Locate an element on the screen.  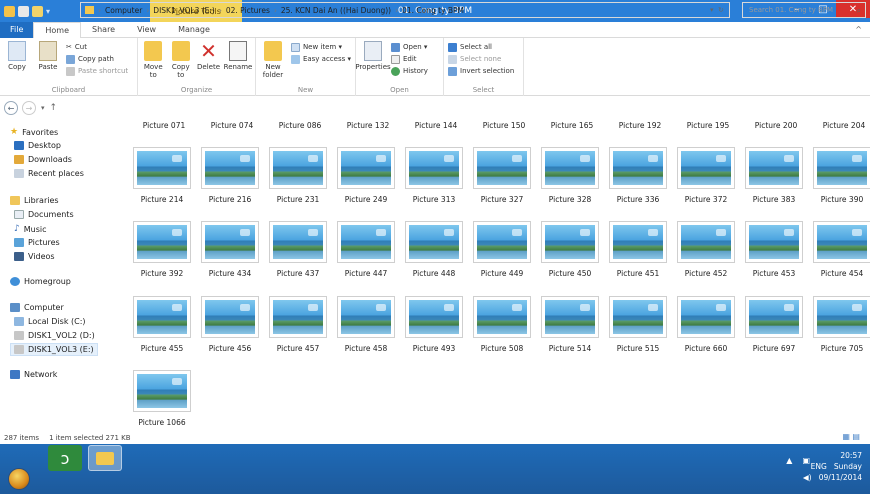
file-label: Picture 144 is located at coordinates (436, 125).